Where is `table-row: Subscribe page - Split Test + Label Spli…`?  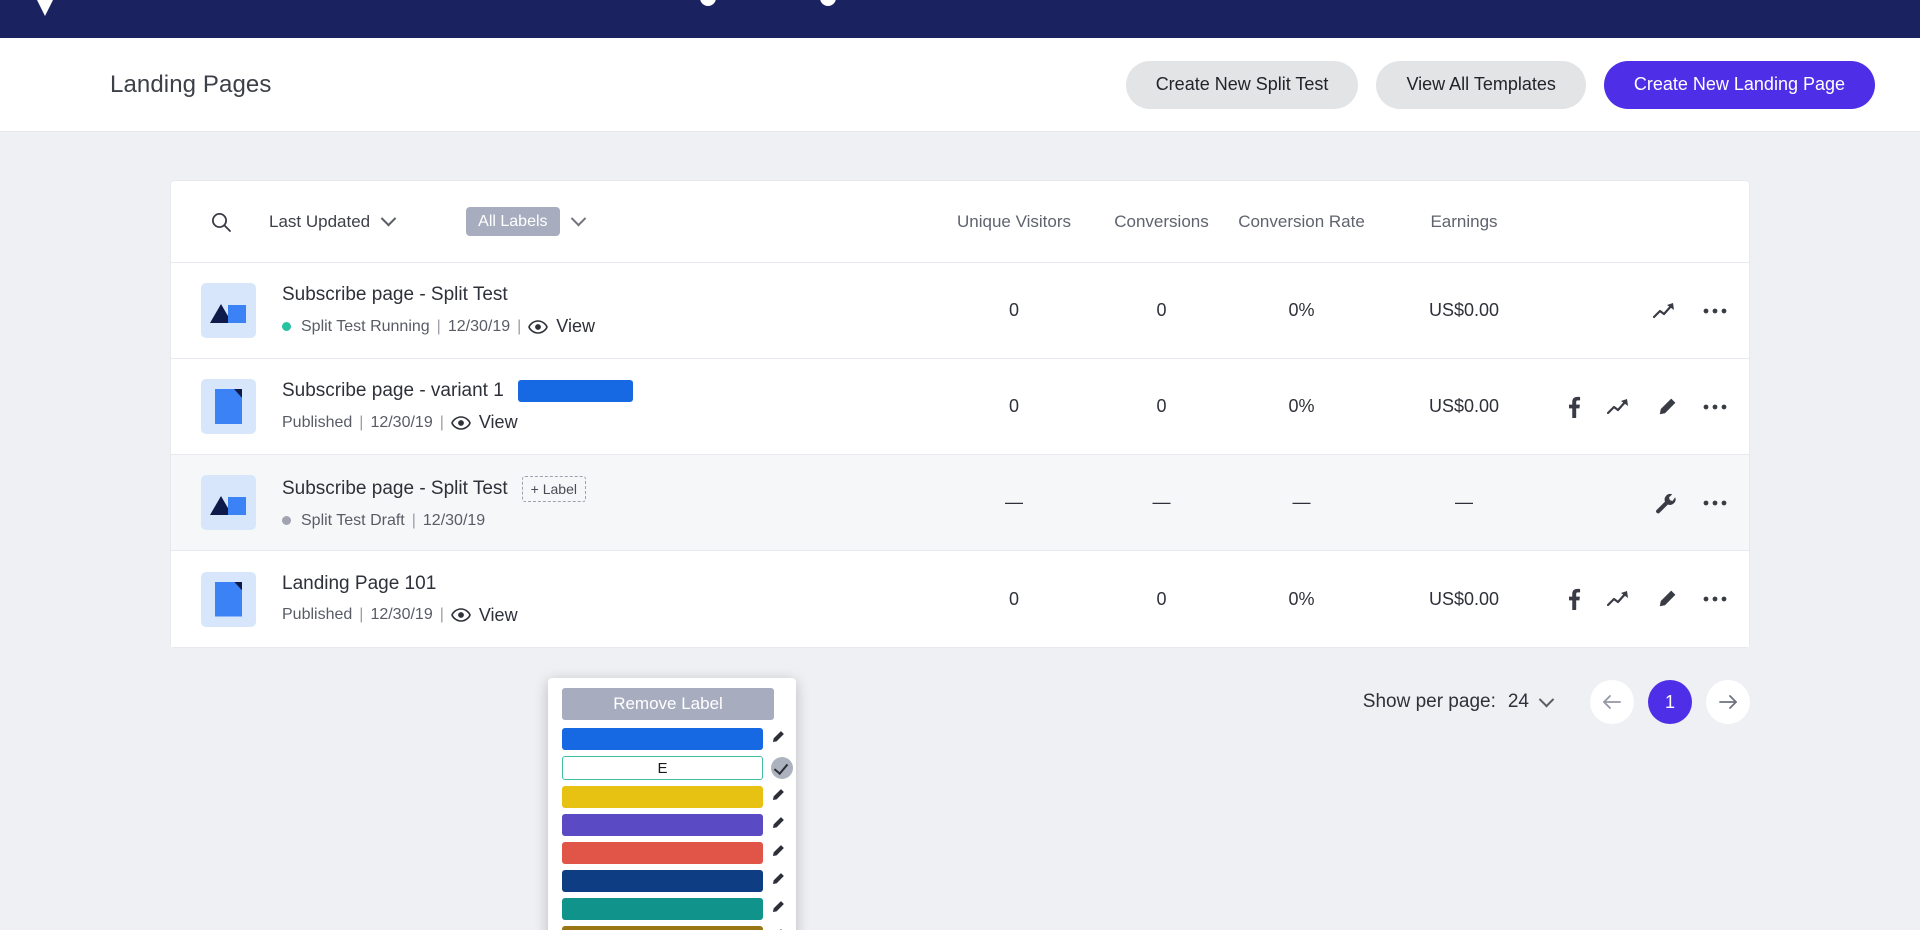 table-row: Subscribe page - Split Test + Label Spli… is located at coordinates (960, 503).